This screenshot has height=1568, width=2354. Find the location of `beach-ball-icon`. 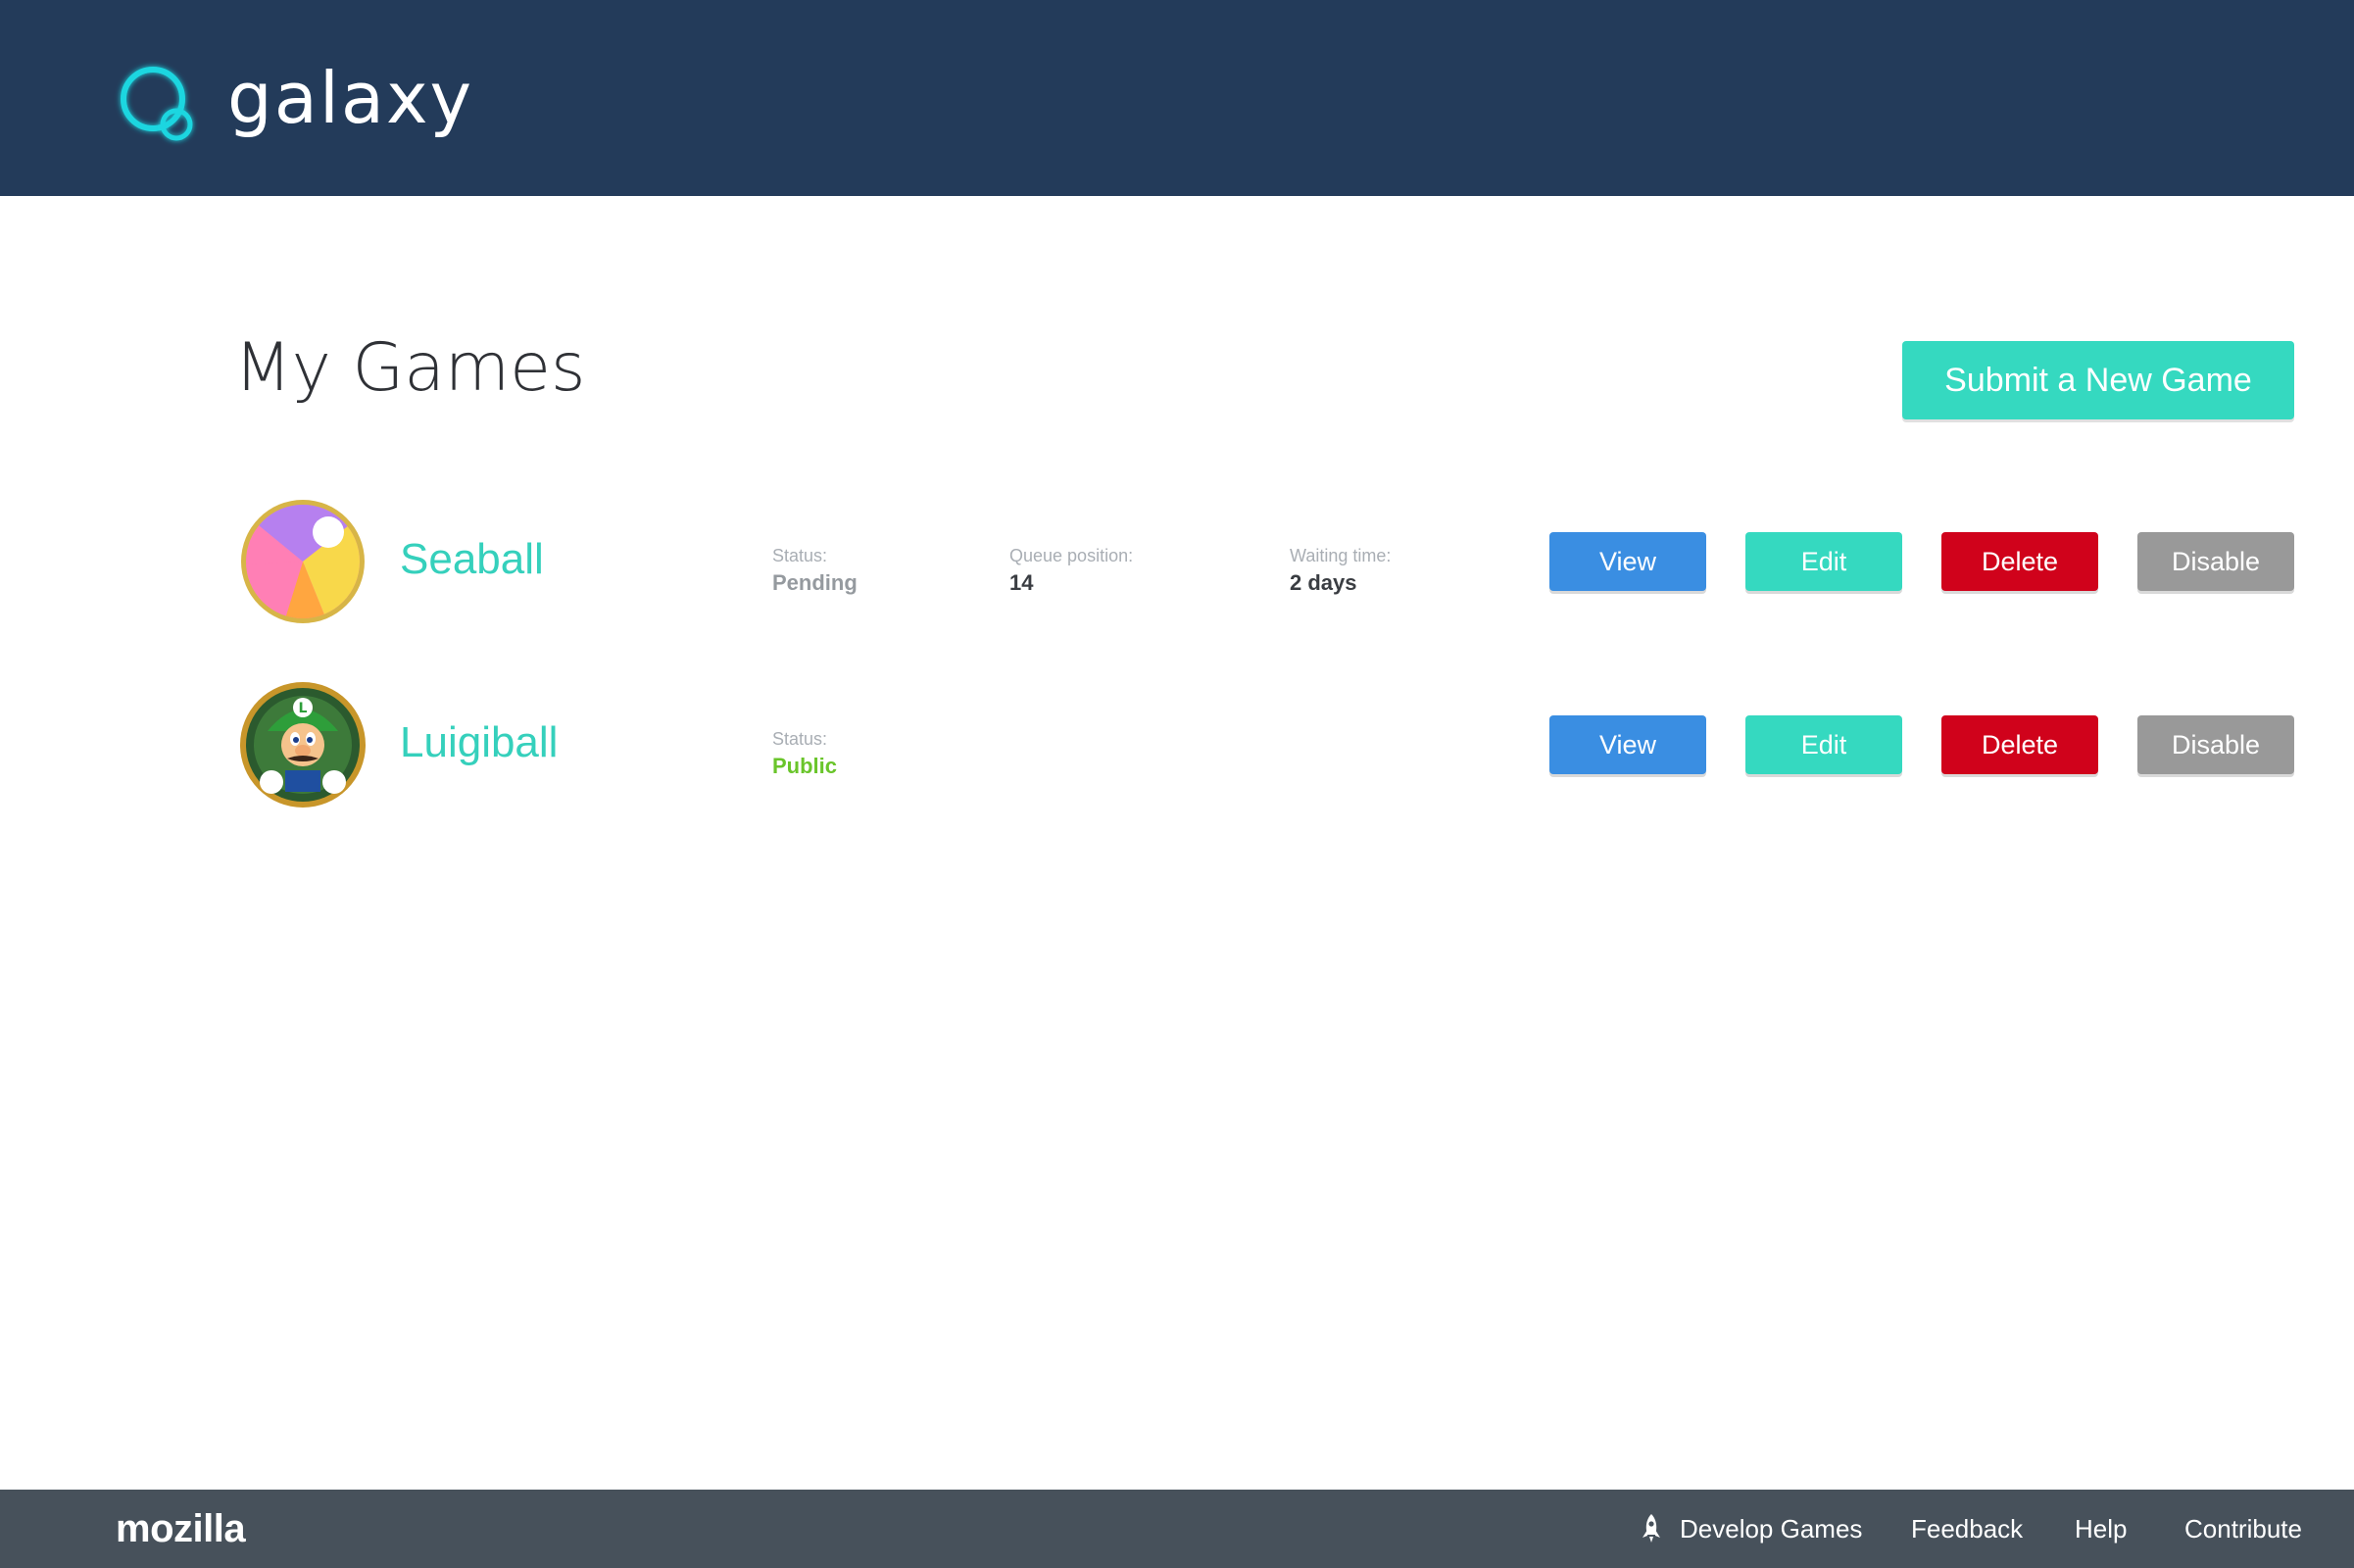

beach-ball-icon is located at coordinates (303, 561).